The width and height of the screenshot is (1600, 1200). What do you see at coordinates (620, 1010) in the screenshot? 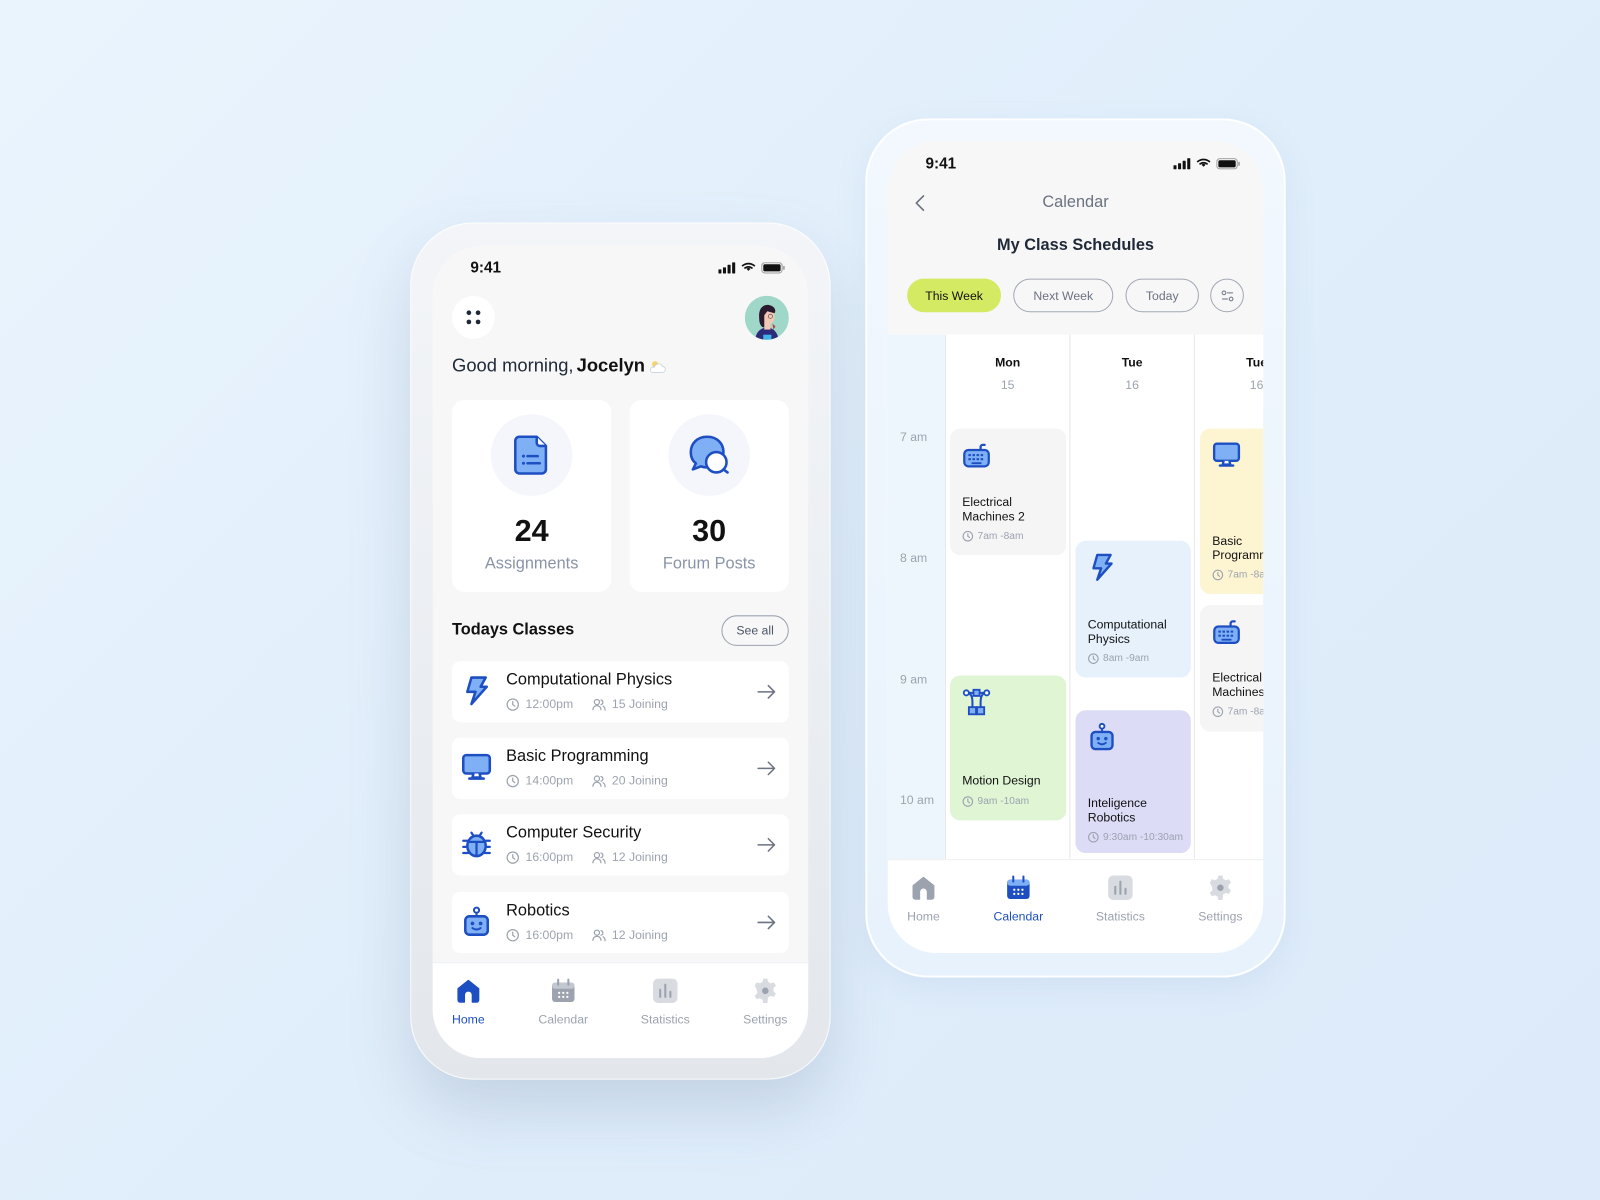
I see `home-tab-bar: Home Calendar Statistics Settings` at bounding box center [620, 1010].